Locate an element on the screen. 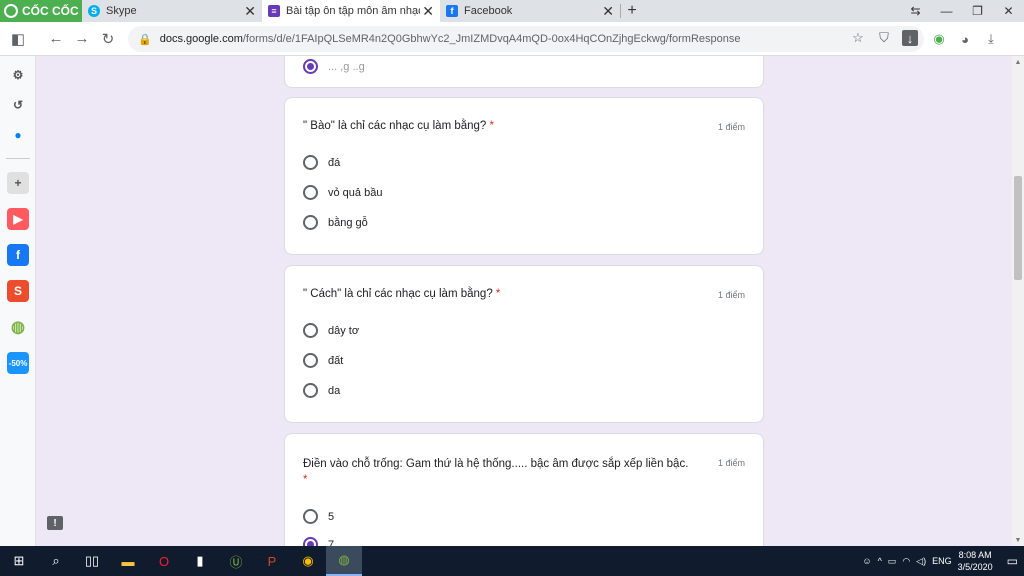 This screenshot has height=576, width=1024. option-row: 7 is located at coordinates (318, 541).